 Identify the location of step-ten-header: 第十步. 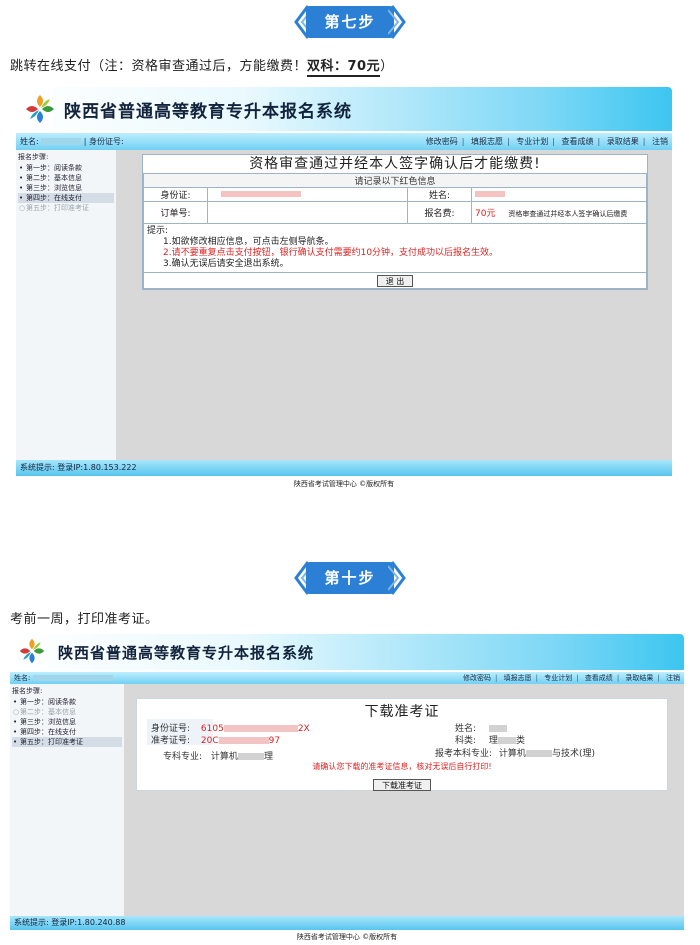
(350, 578).